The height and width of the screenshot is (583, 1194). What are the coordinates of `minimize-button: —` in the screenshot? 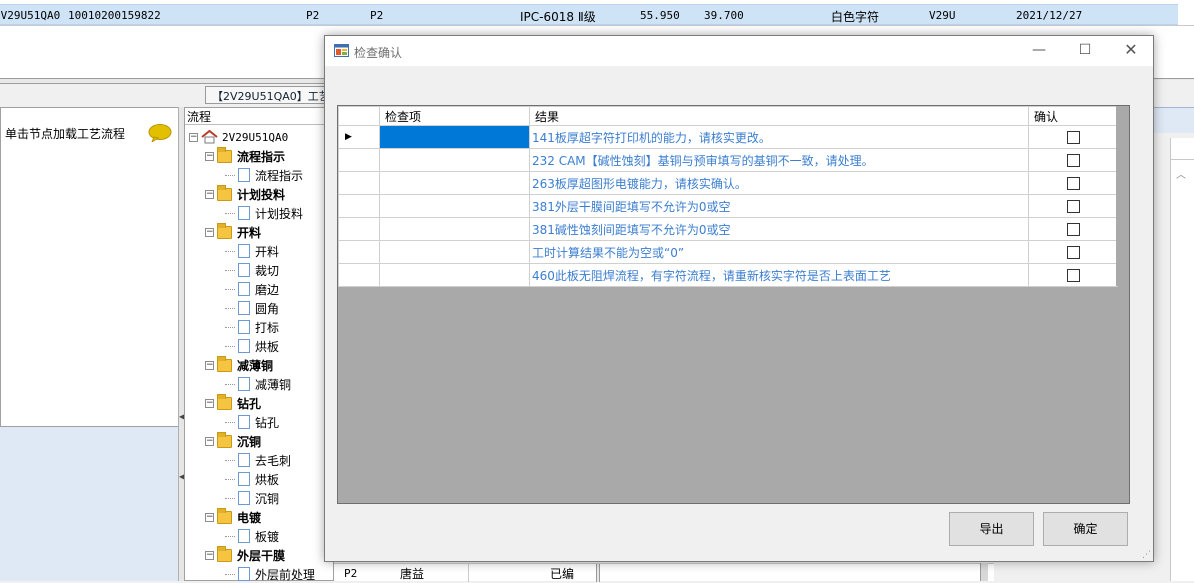 It's located at (1039, 51).